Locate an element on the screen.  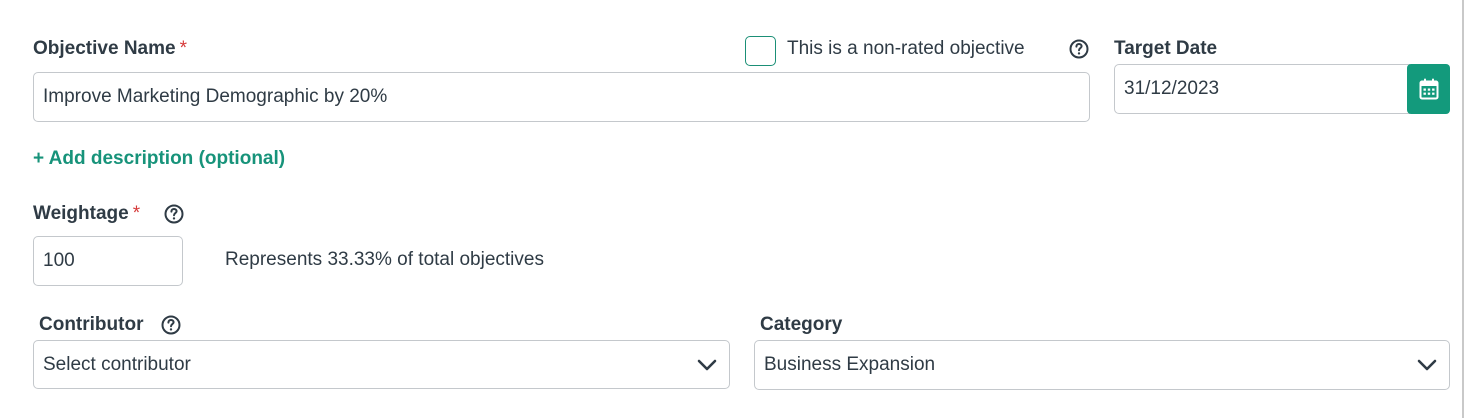
contributor-selected: Select contributor is located at coordinates (117, 364).